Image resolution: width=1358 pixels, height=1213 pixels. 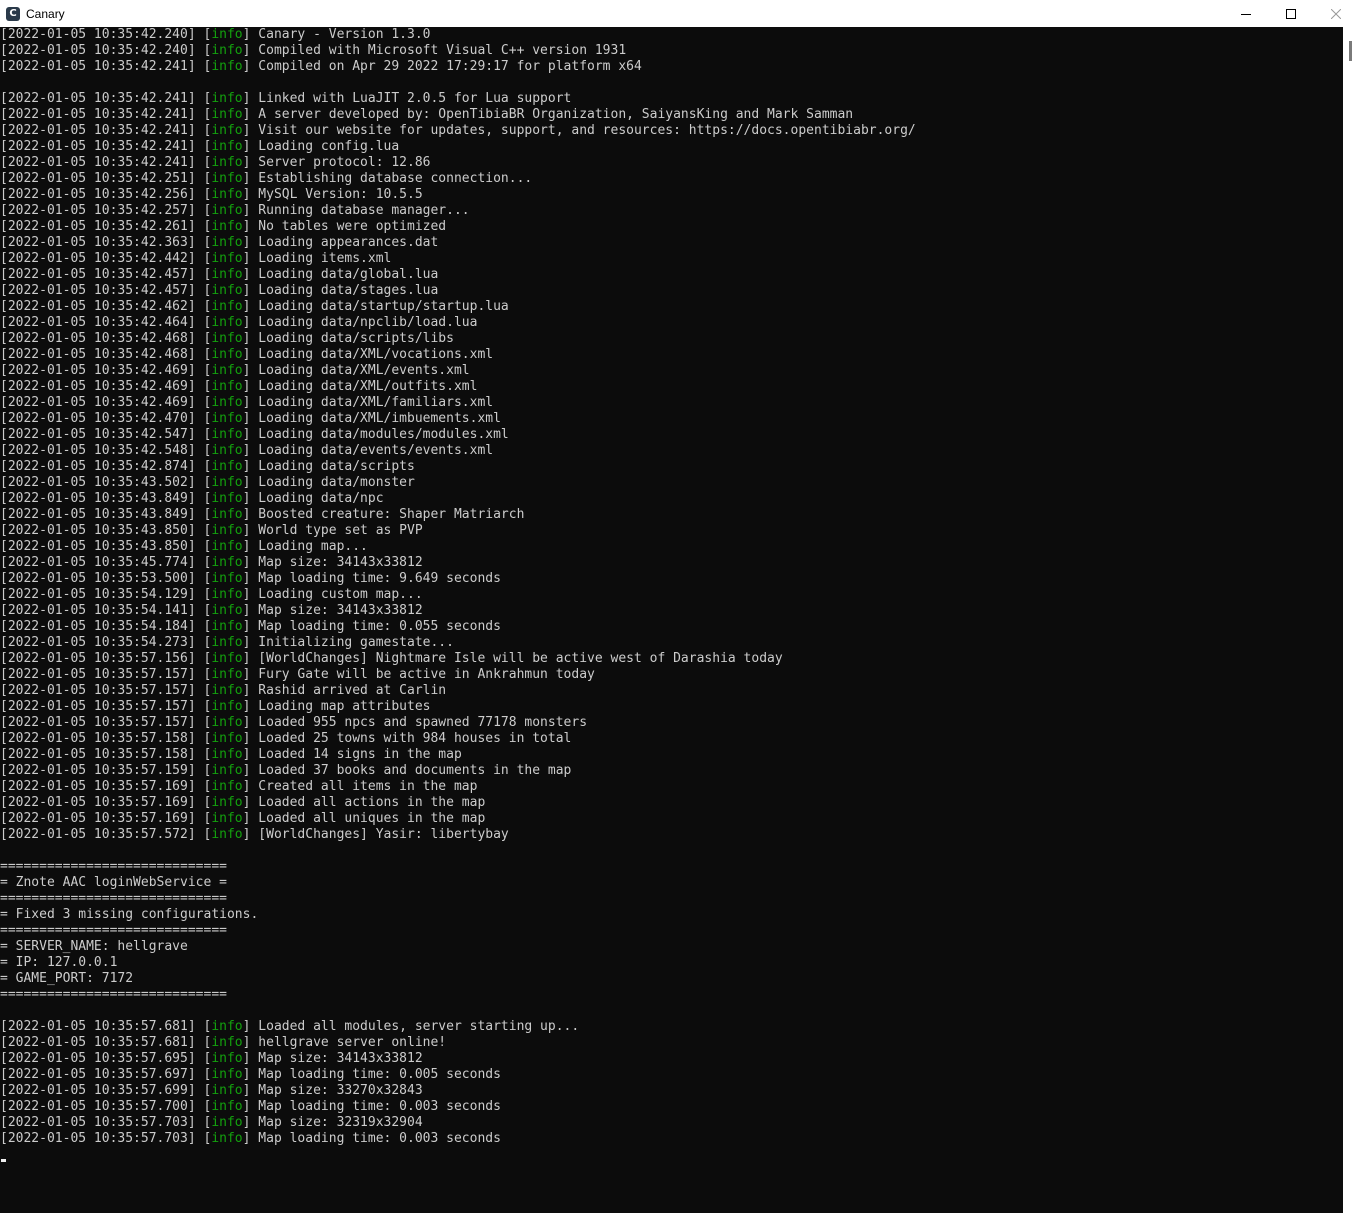 I want to click on log-message: hellgrave server online!, so click(x=352, y=1042).